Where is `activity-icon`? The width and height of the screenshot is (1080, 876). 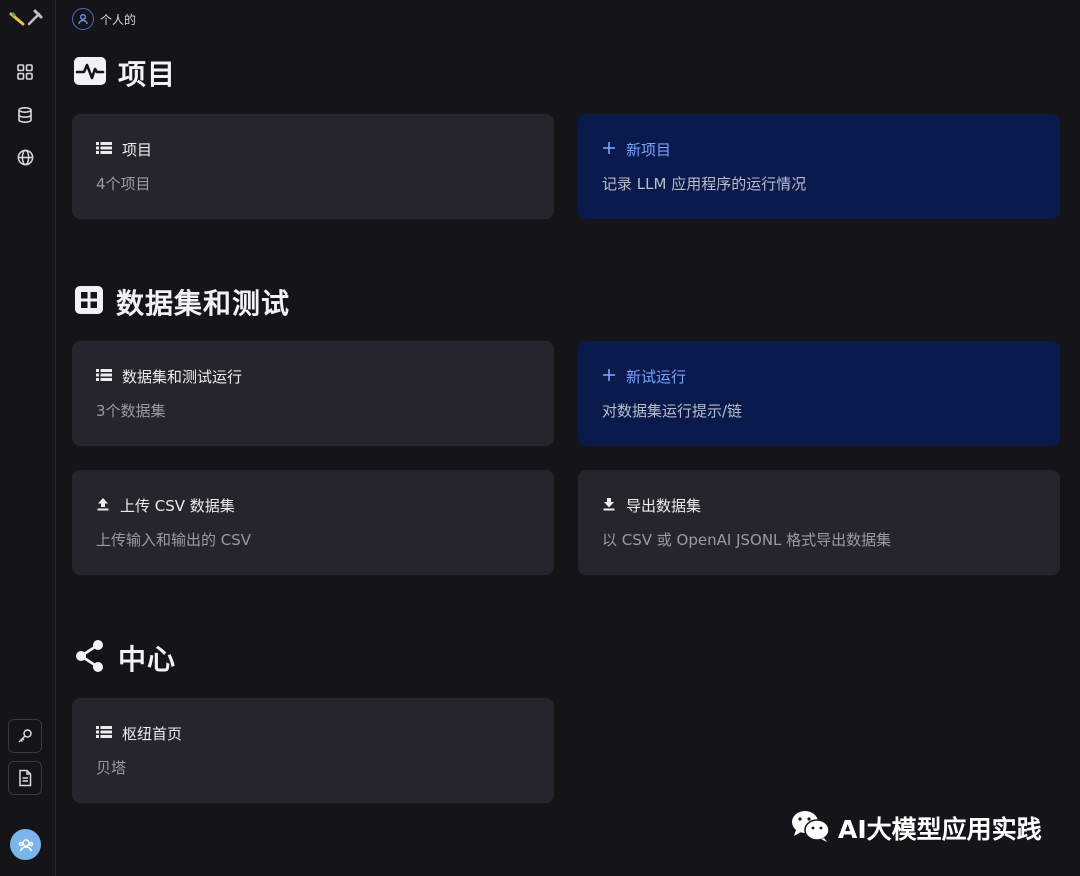
activity-icon is located at coordinates (90, 73).